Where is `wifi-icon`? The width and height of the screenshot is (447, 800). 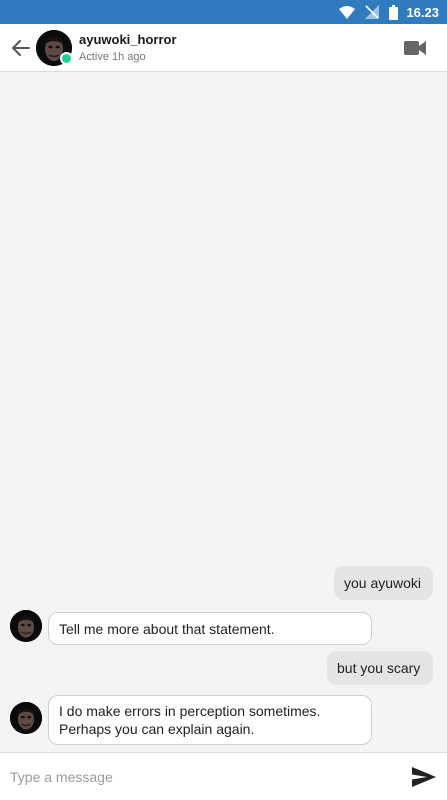 wifi-icon is located at coordinates (347, 12).